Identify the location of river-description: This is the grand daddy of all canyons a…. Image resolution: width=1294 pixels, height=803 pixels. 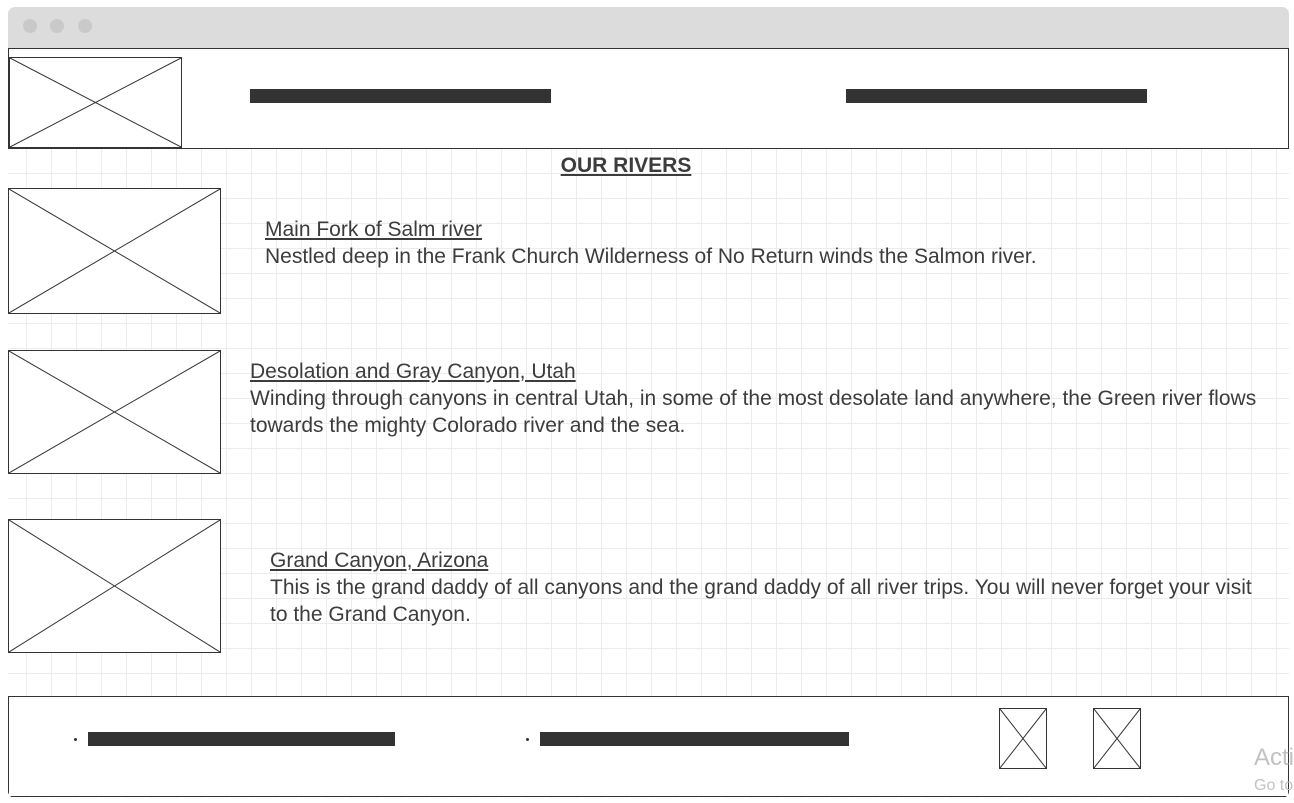
(761, 601).